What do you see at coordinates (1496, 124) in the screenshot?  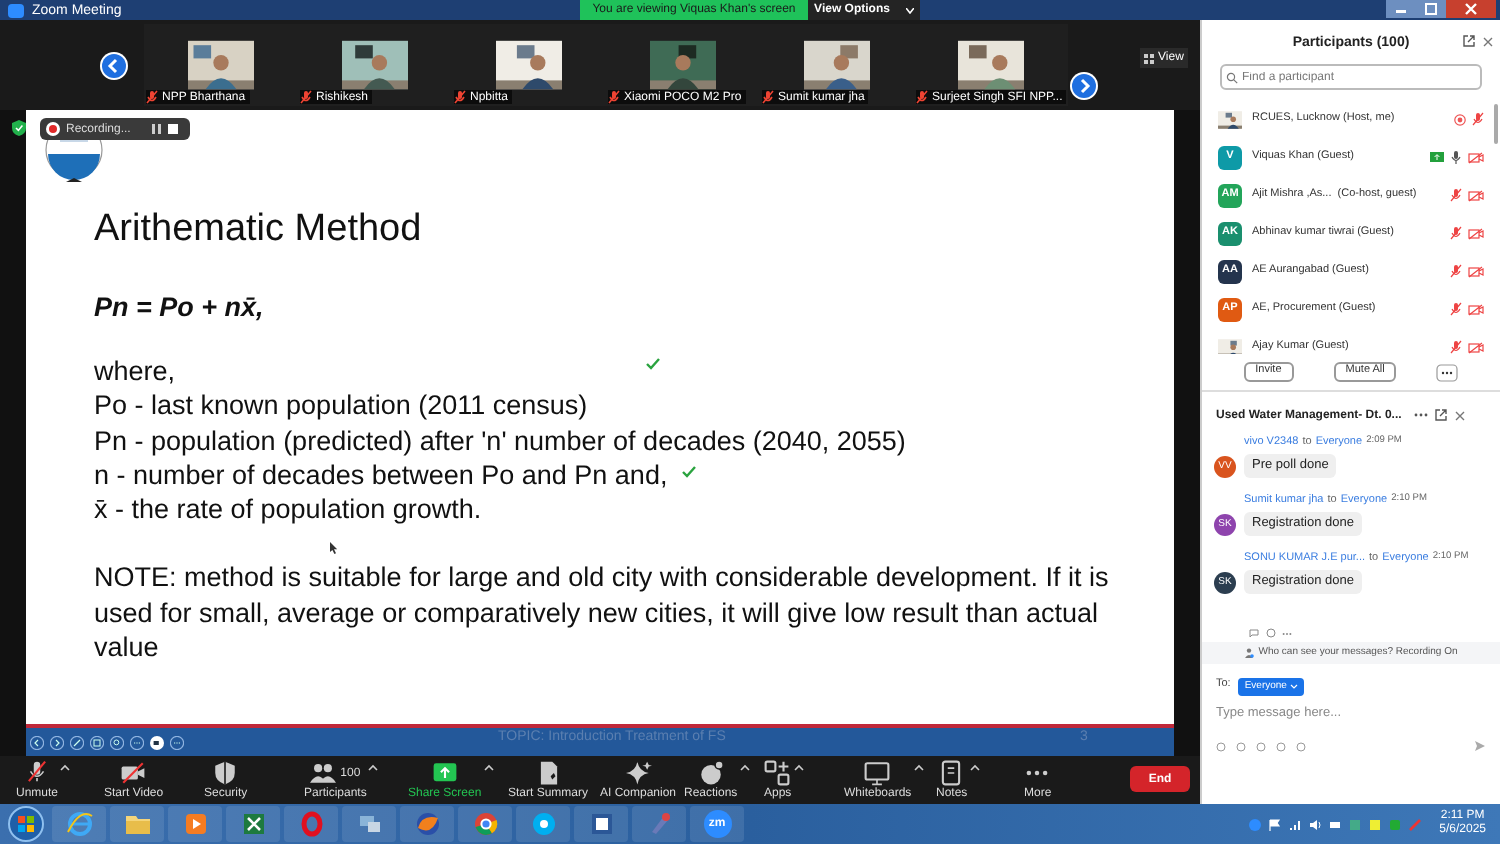 I see `scrollbar` at bounding box center [1496, 124].